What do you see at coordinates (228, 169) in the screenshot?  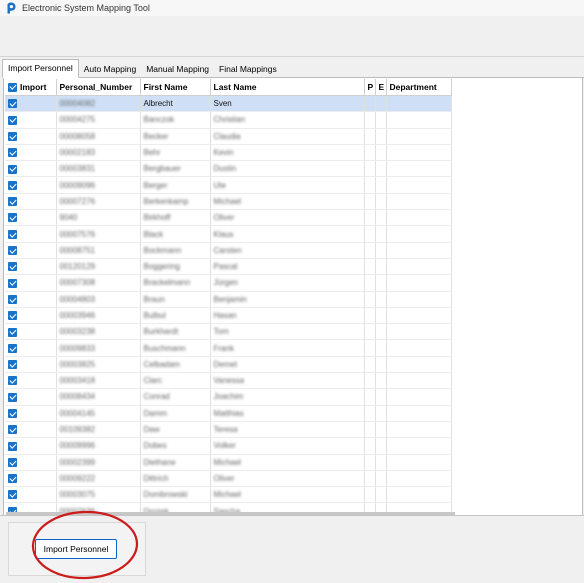 I see `table-row: 00003831 Bergbauer Dustin` at bounding box center [228, 169].